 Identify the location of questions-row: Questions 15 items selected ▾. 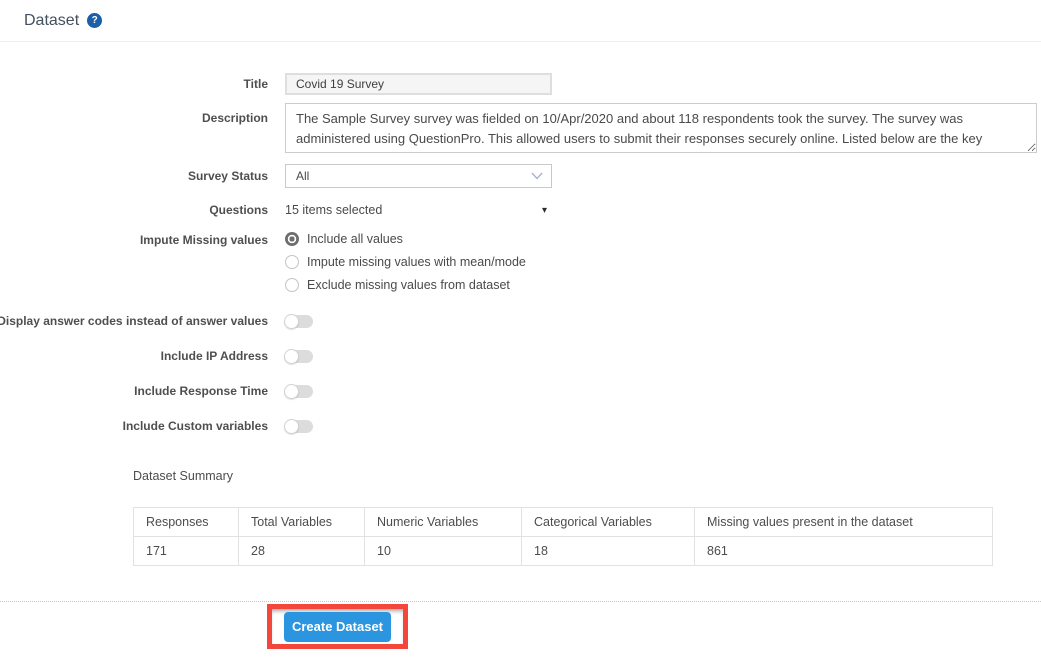
(532, 210).